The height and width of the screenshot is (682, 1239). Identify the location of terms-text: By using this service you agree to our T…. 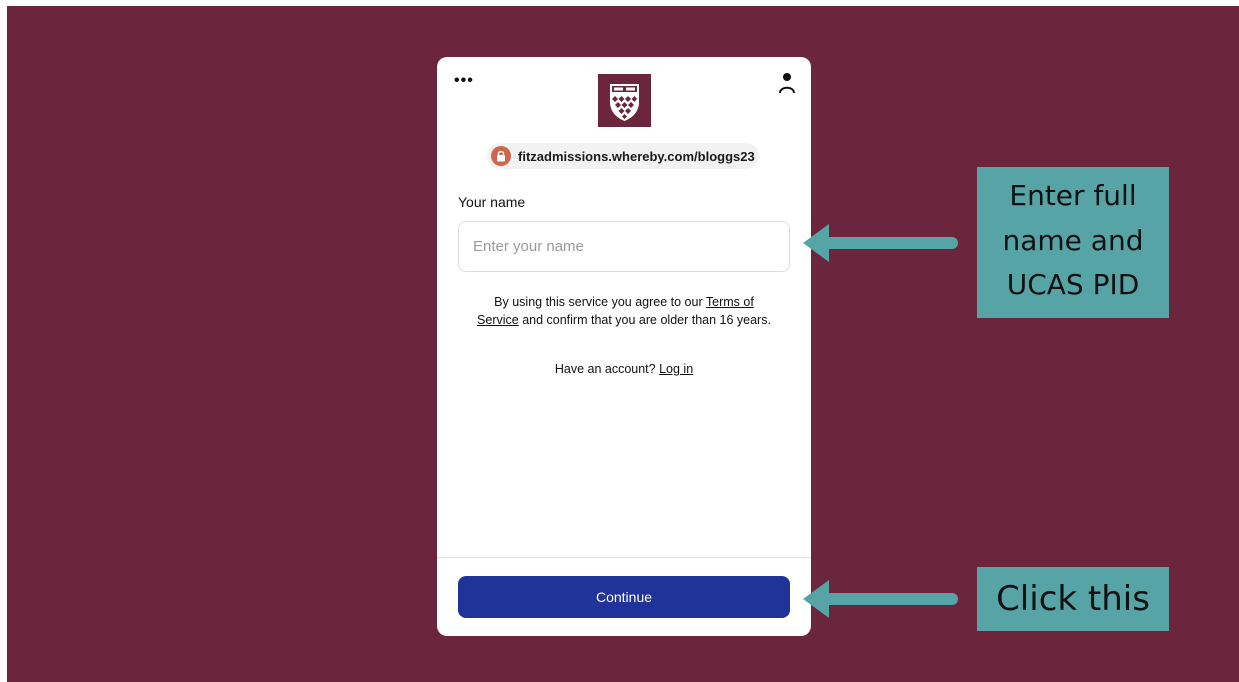
(624, 311).